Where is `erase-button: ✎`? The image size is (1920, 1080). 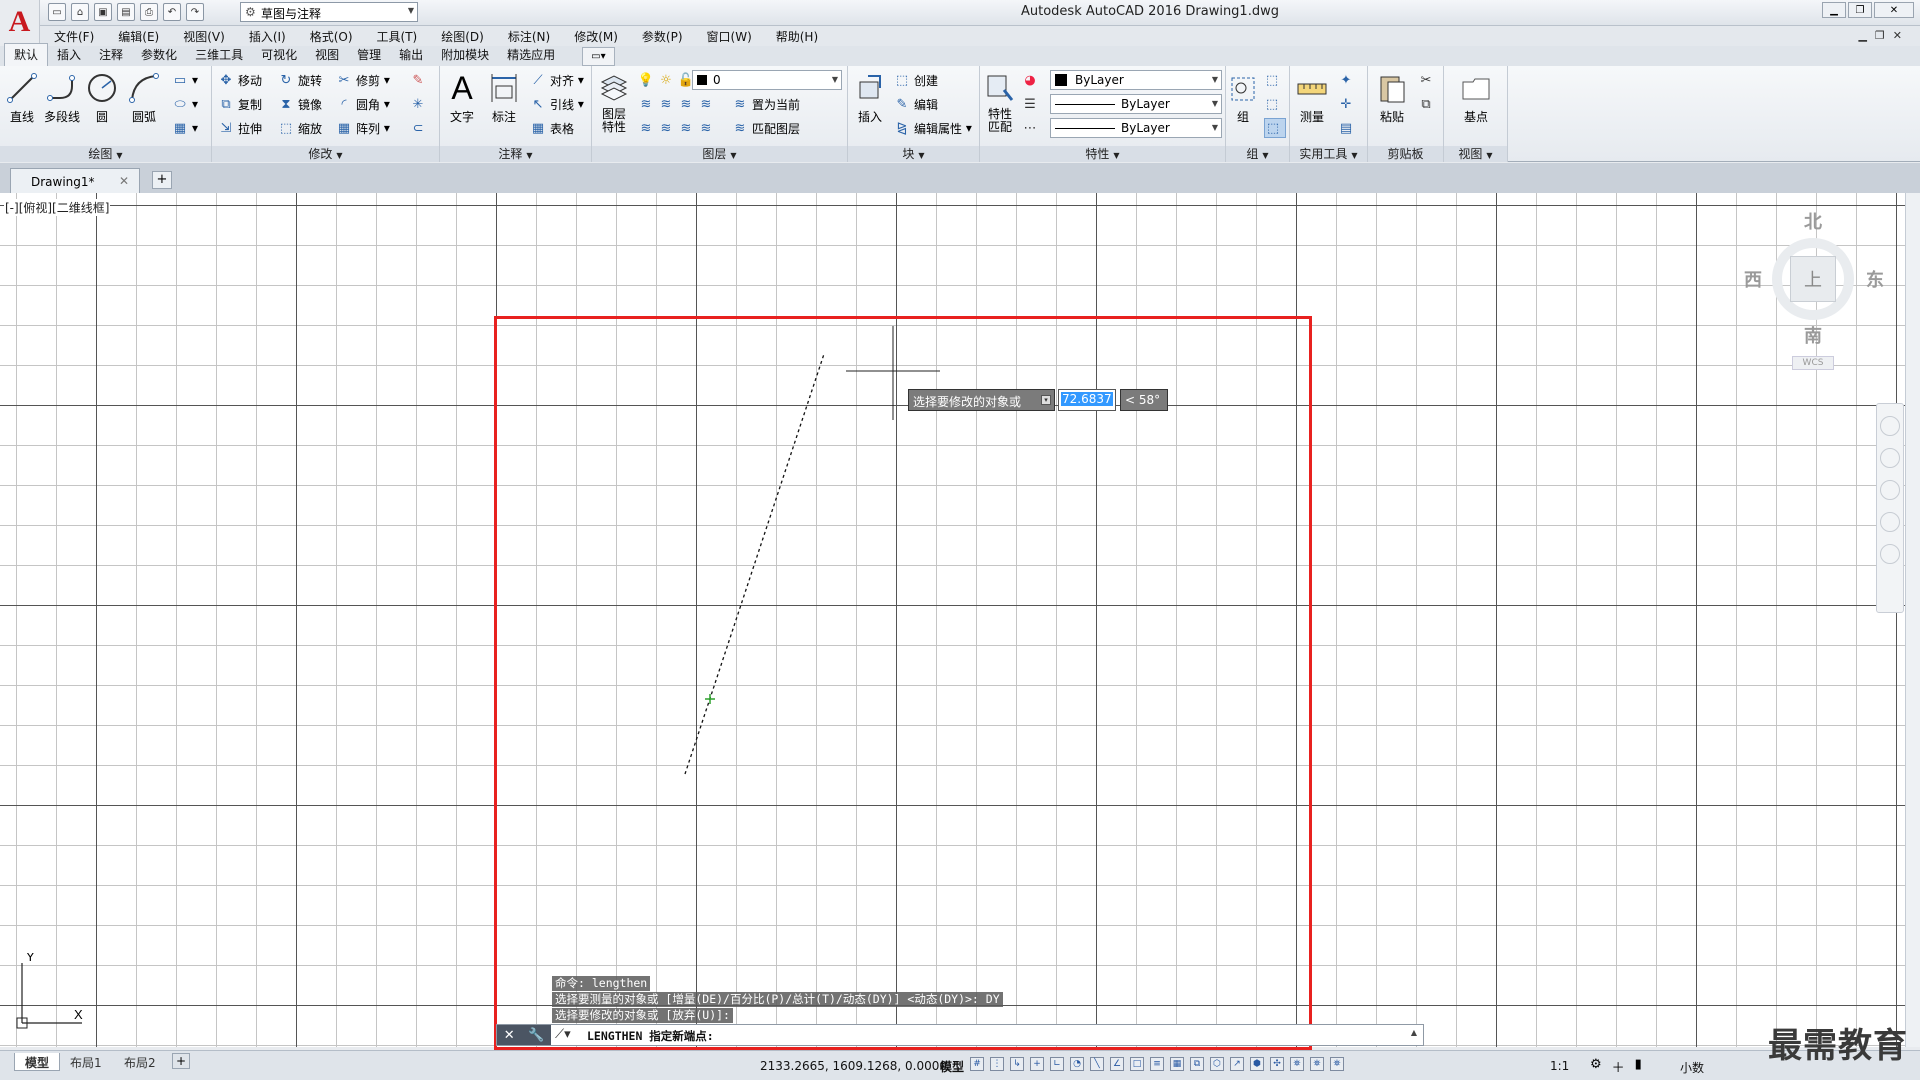 erase-button: ✎ is located at coordinates (420, 80).